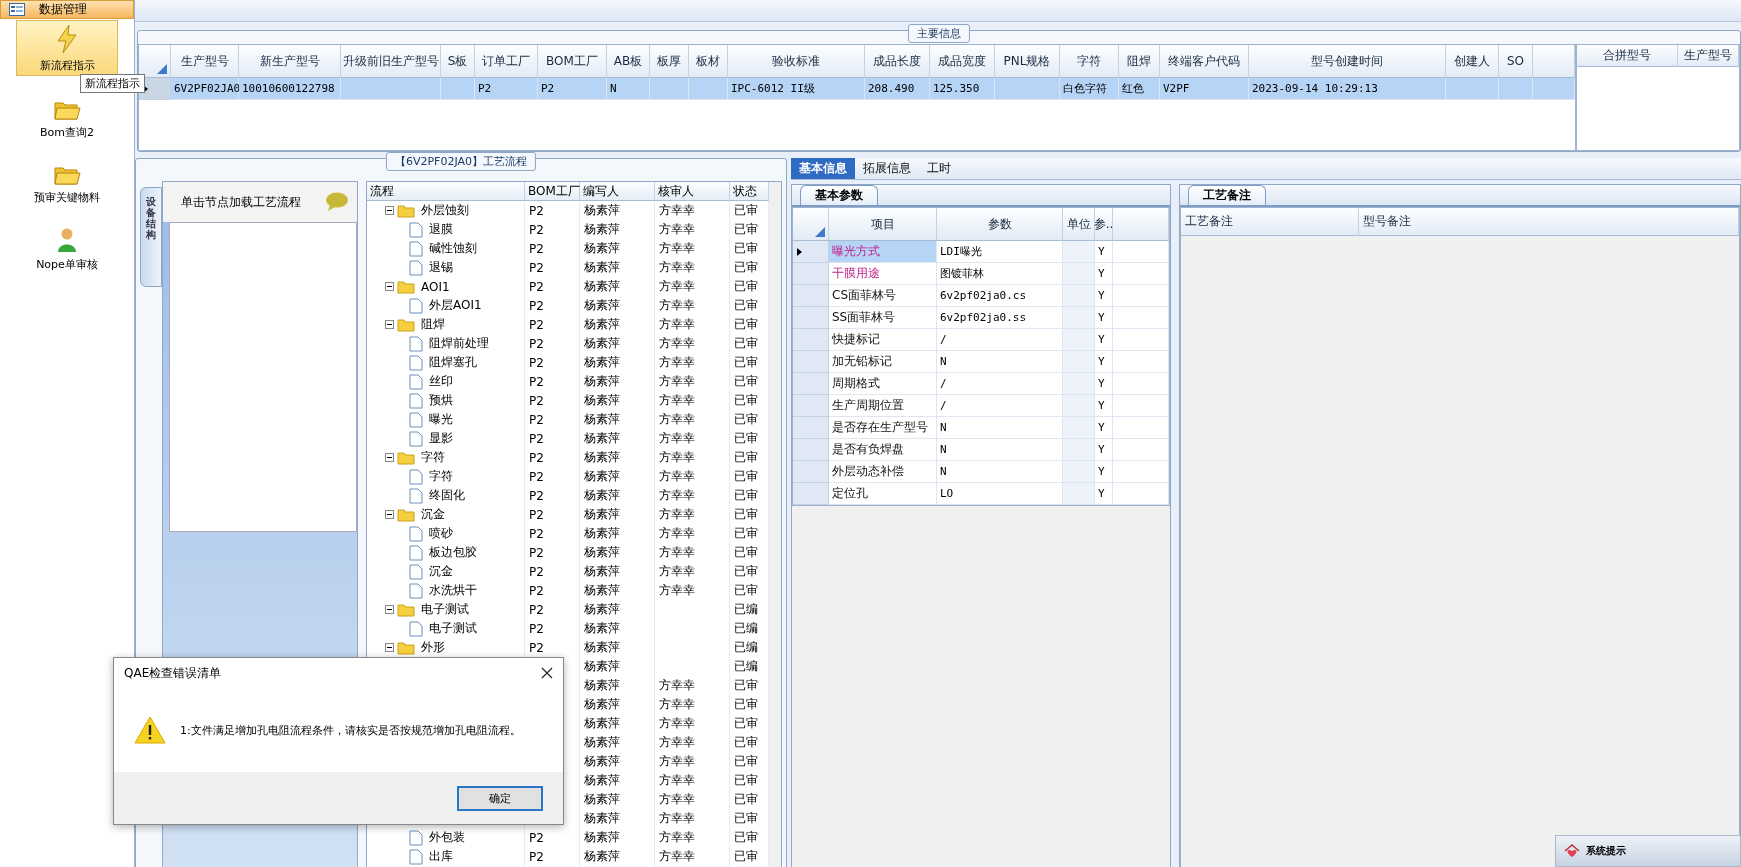  Describe the element at coordinates (441, 533) in the screenshot. I see `tree-node: 喷砂` at that location.